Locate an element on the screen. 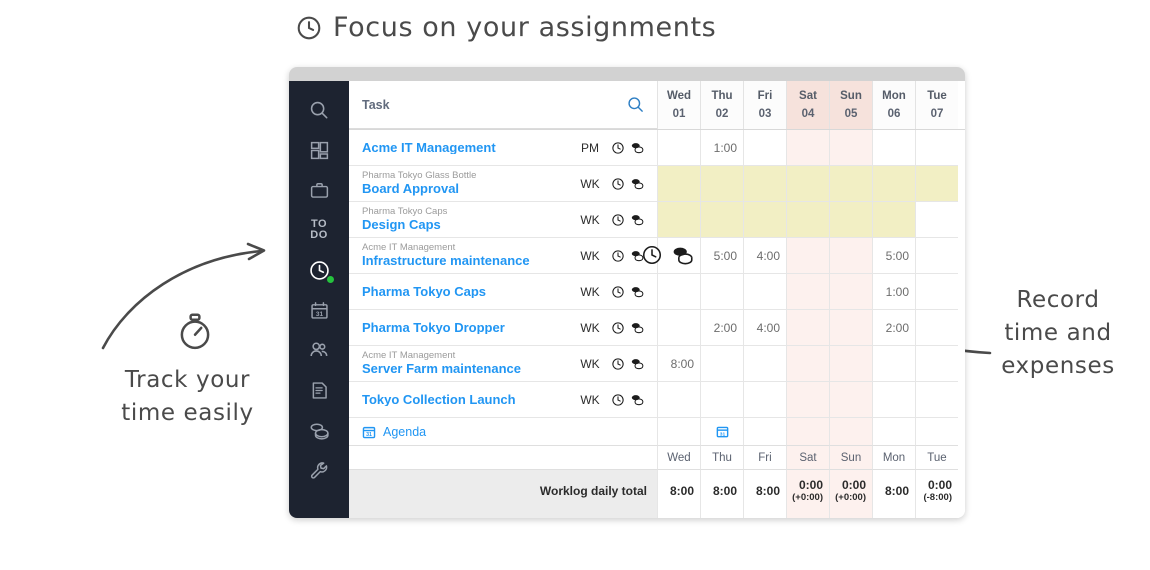  task-name-link: Pharma Tokyo Dropper is located at coordinates (467, 328).